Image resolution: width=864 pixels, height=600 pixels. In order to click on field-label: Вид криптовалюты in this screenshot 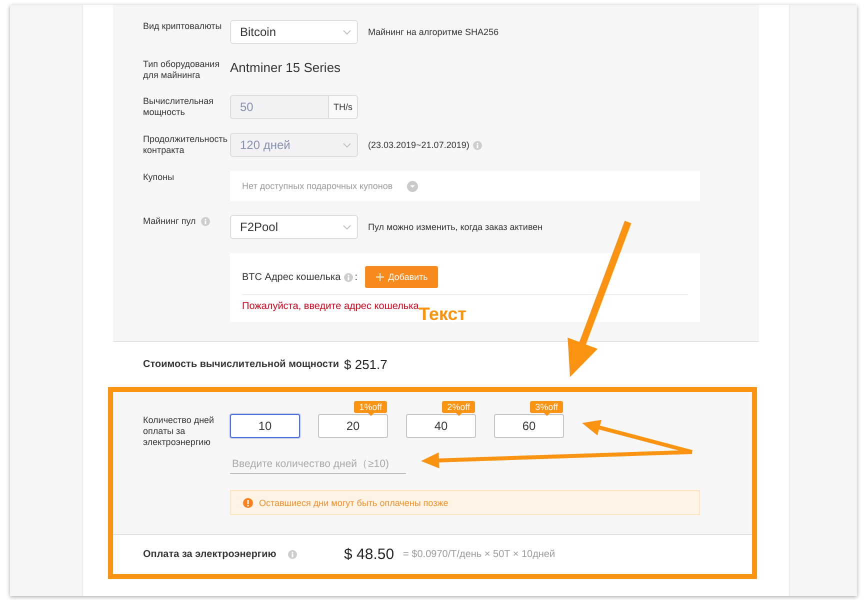, I will do `click(182, 26)`.